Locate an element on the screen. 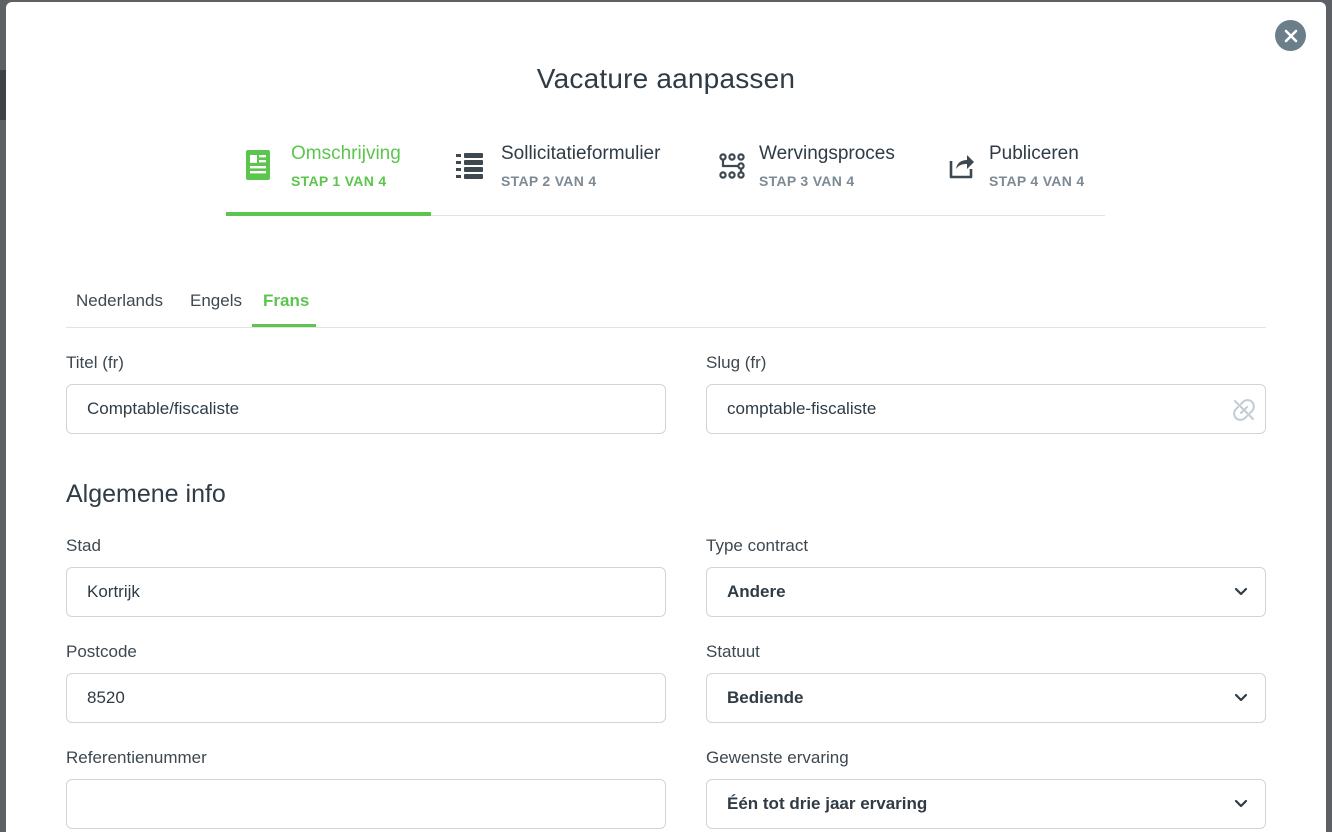  reference-input is located at coordinates (366, 804).